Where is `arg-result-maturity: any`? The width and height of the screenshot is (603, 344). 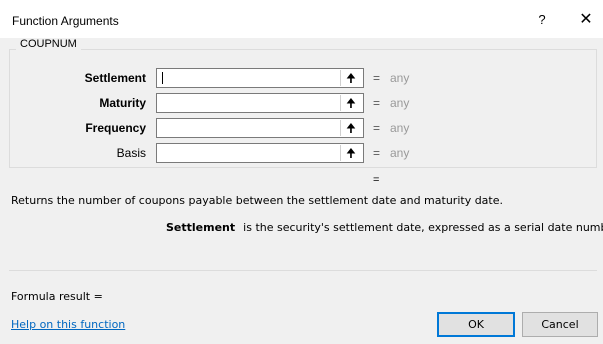 arg-result-maturity: any is located at coordinates (400, 103).